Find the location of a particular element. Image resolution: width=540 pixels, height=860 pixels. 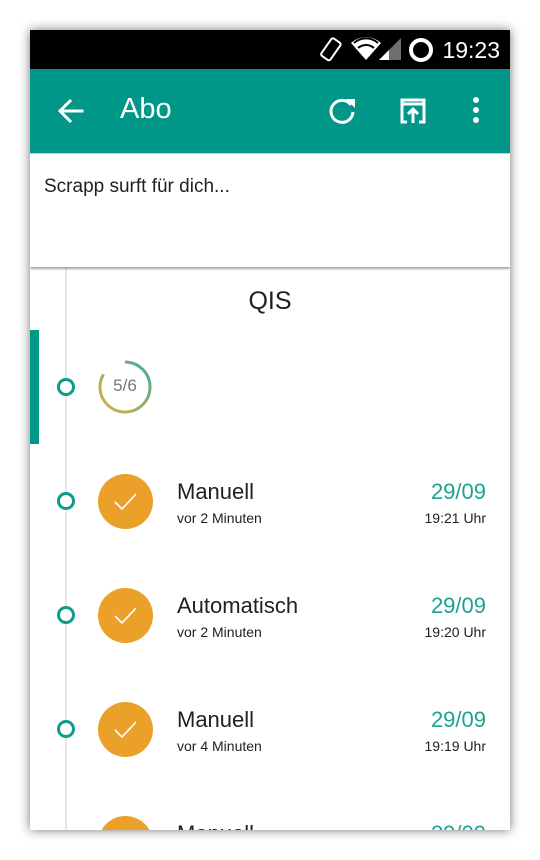

status-time: 19:23 is located at coordinates (471, 50).